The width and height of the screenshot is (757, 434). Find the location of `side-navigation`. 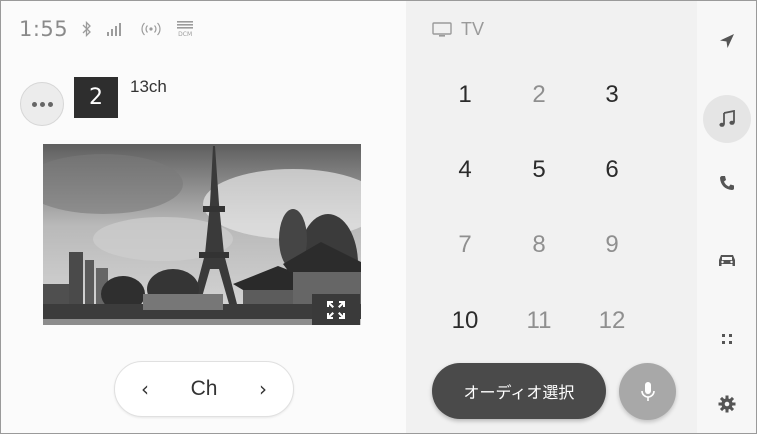

side-navigation is located at coordinates (726, 217).